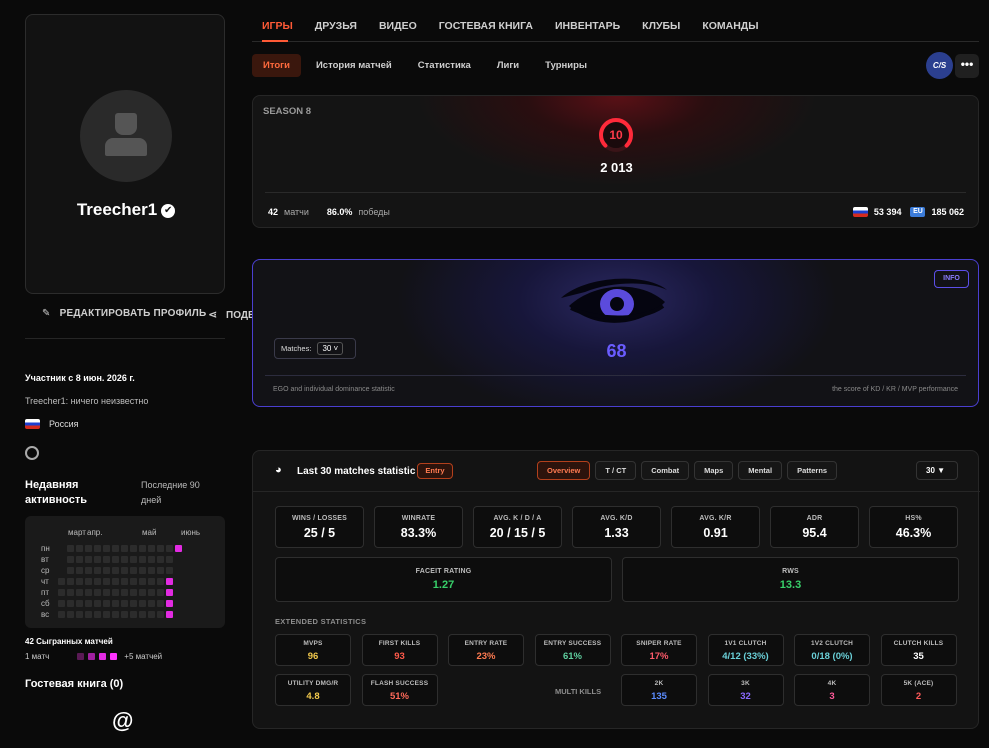 The image size is (989, 748). Describe the element at coordinates (913, 527) in the screenshot. I see `stat-card: HS% 46.3%` at that location.